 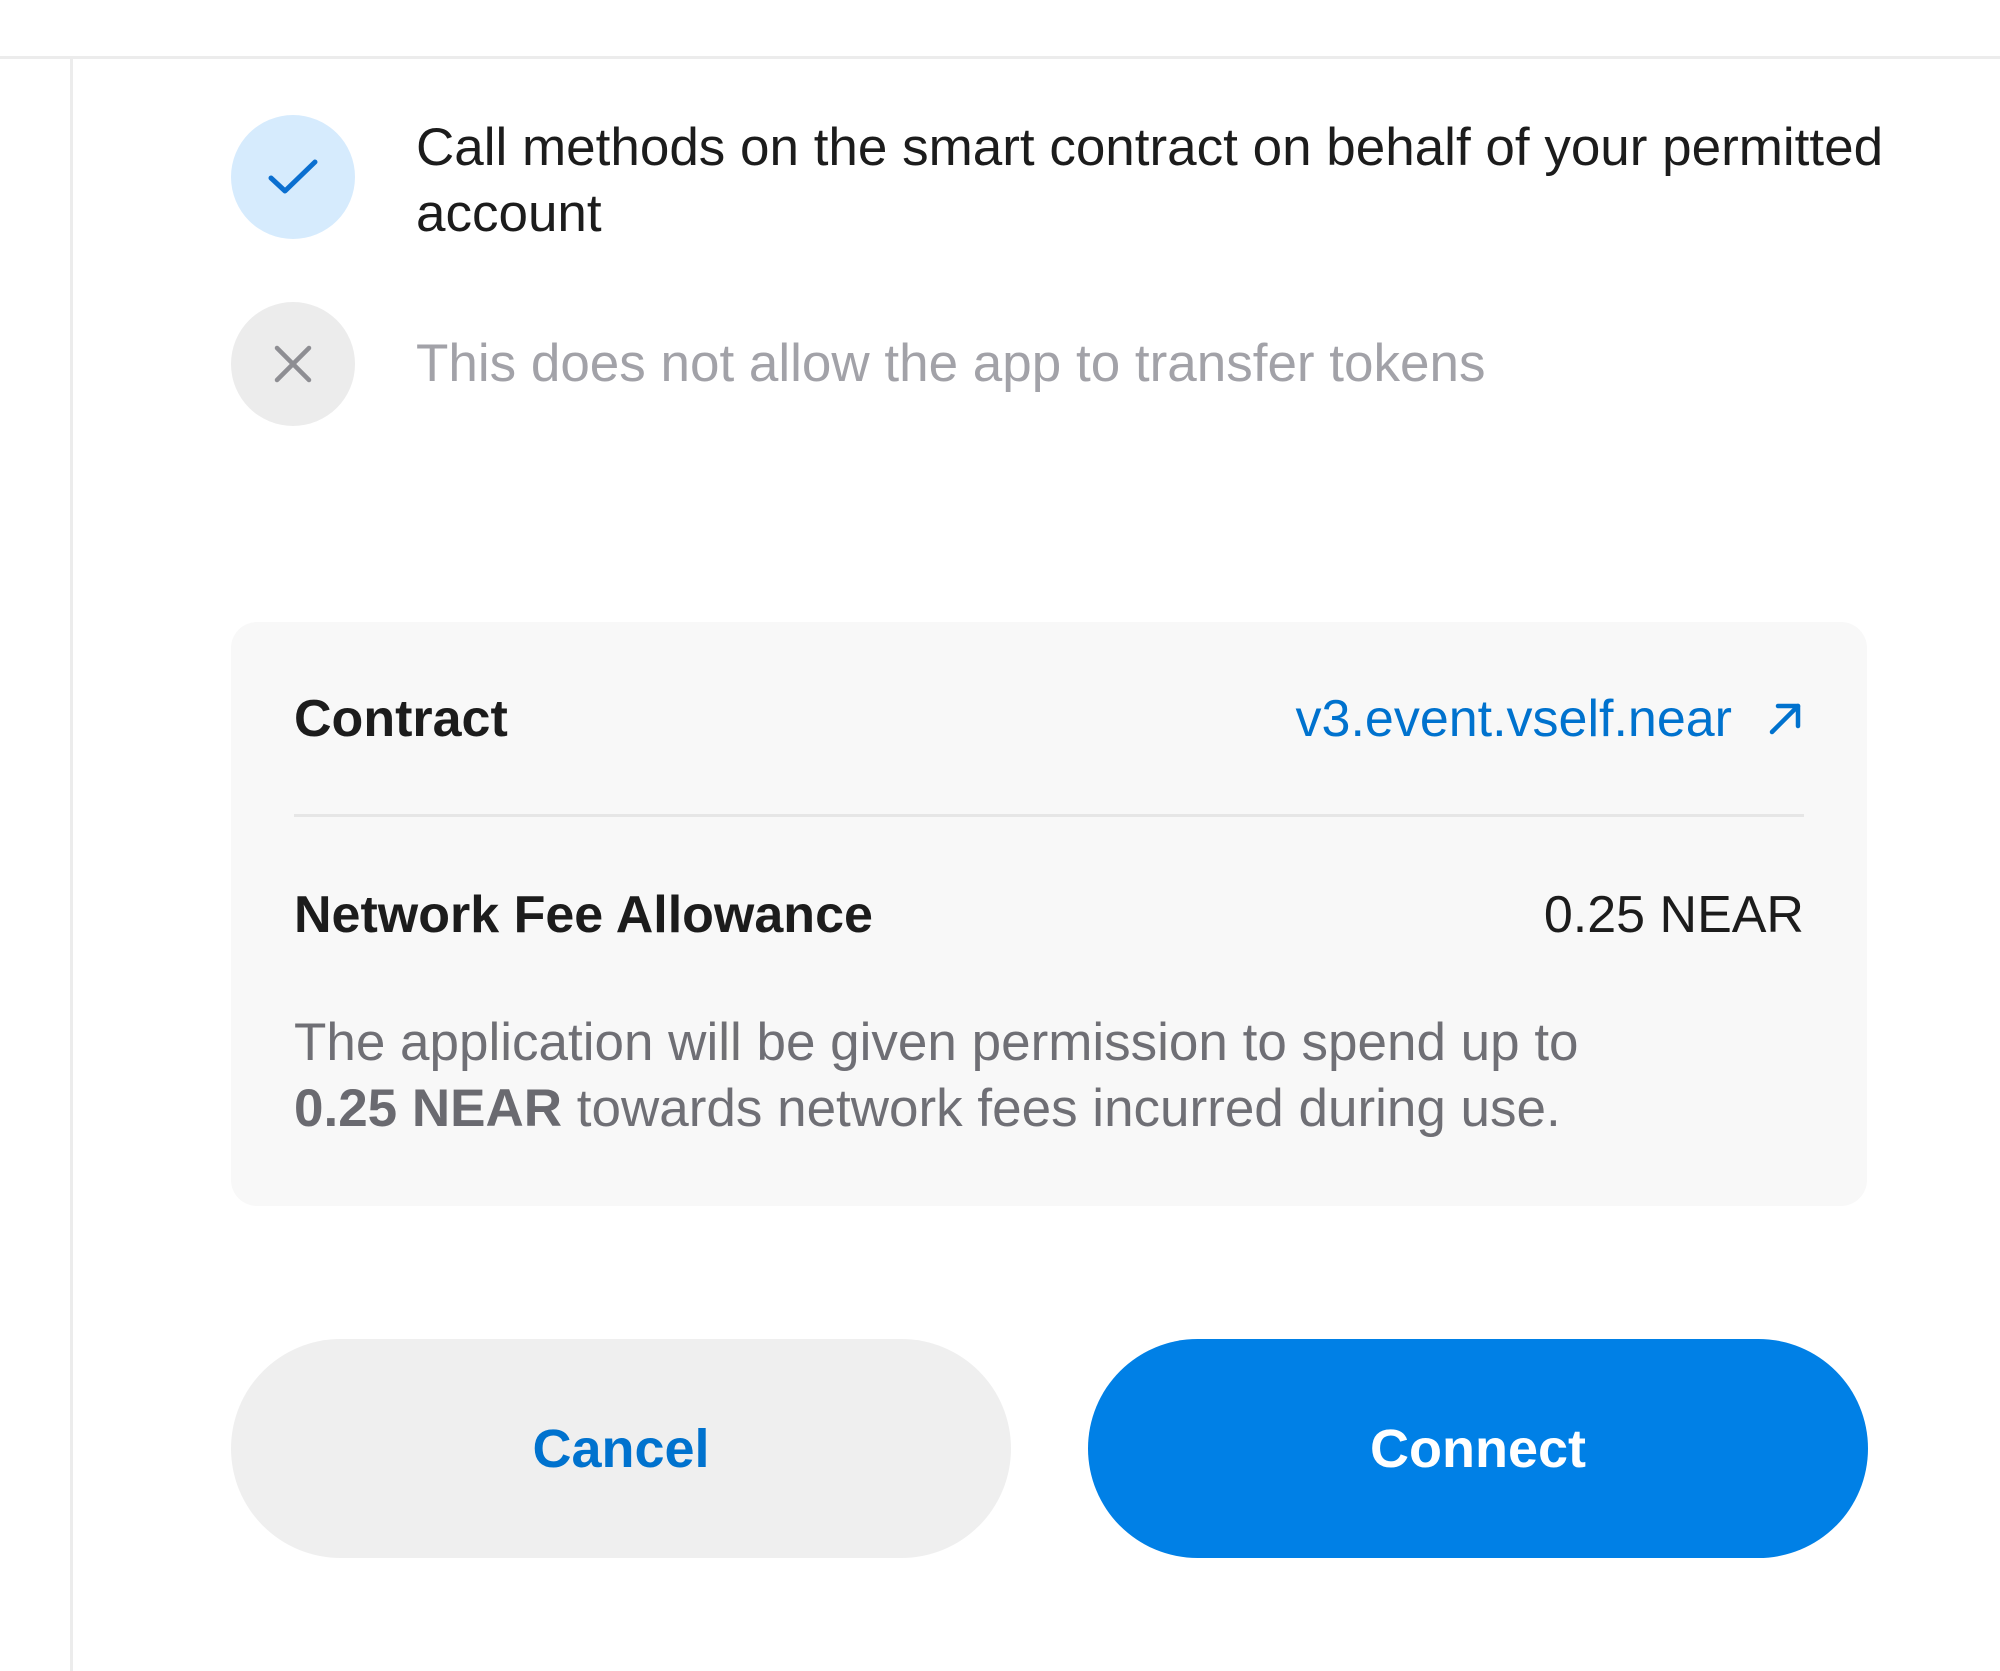 What do you see at coordinates (1049, 815) in the screenshot?
I see `card-divider` at bounding box center [1049, 815].